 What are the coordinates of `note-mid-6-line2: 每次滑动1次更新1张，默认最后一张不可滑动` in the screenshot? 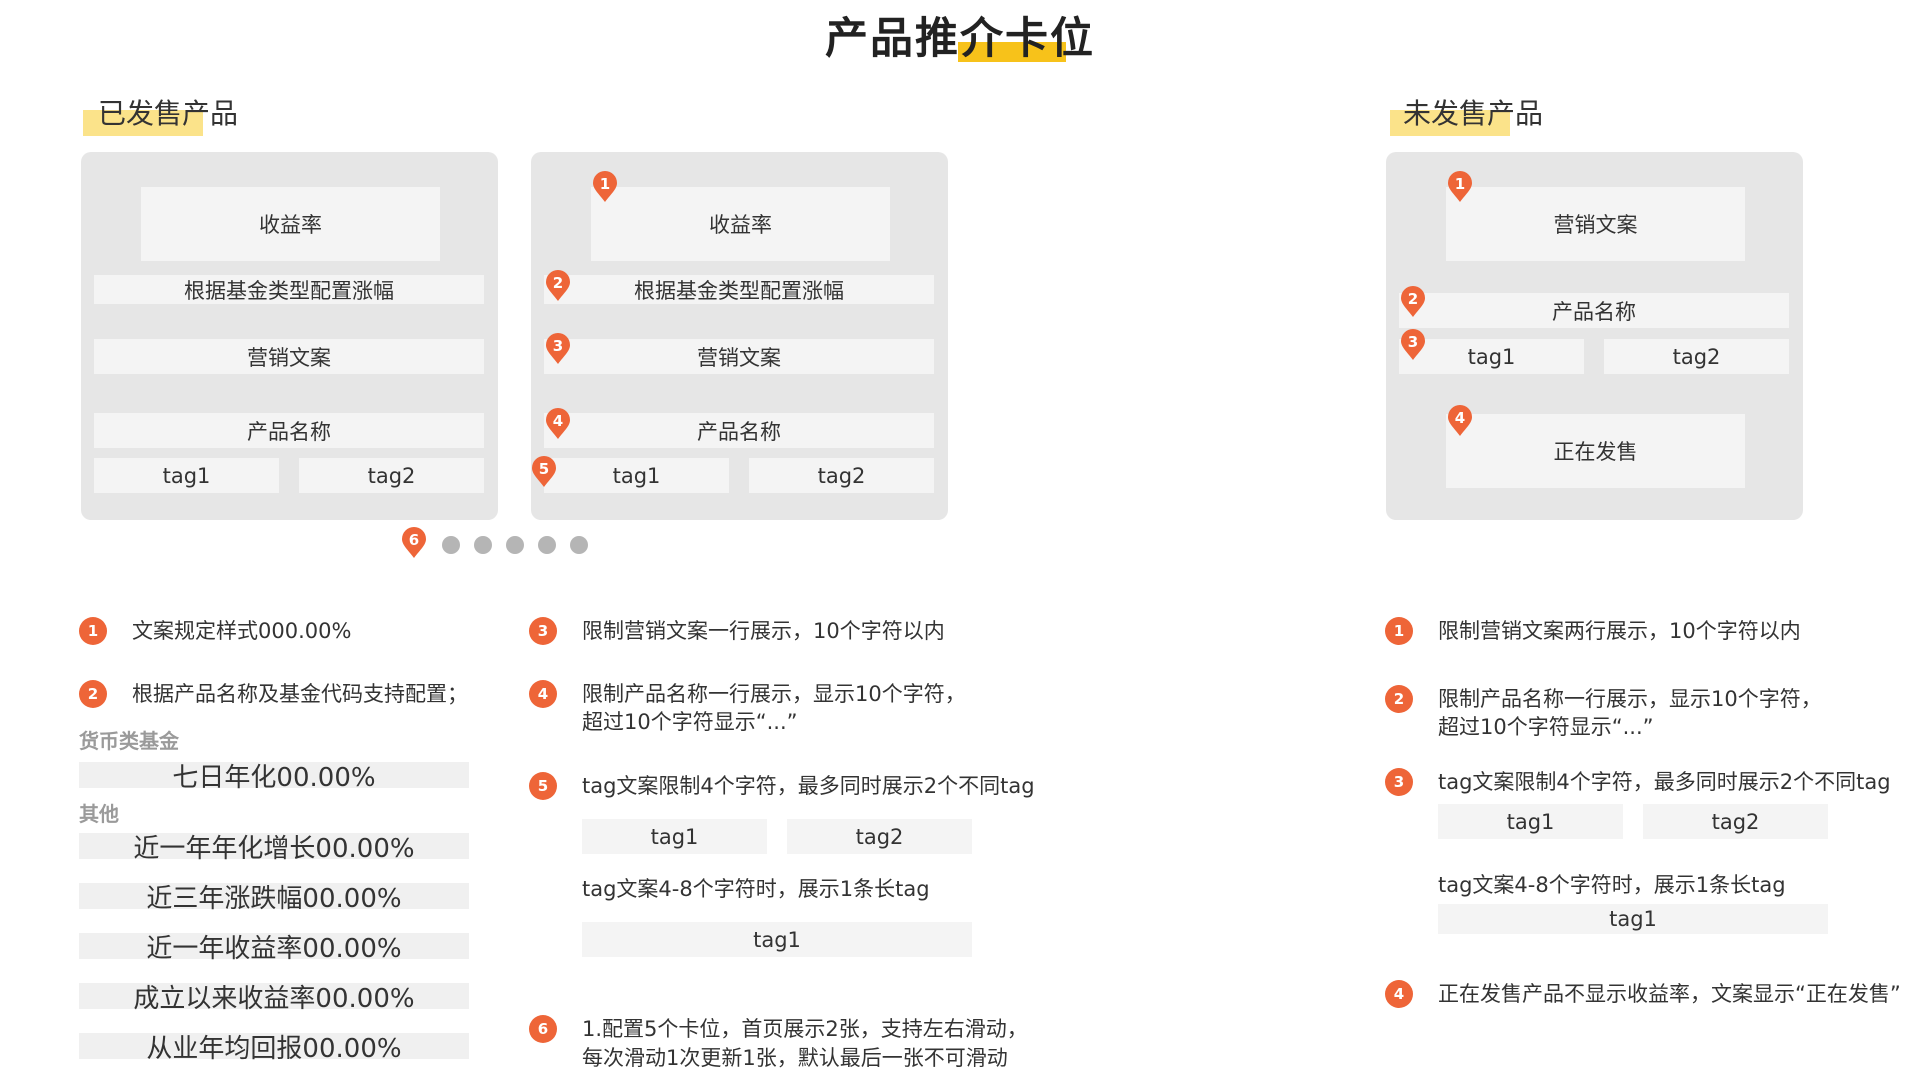 It's located at (795, 1058).